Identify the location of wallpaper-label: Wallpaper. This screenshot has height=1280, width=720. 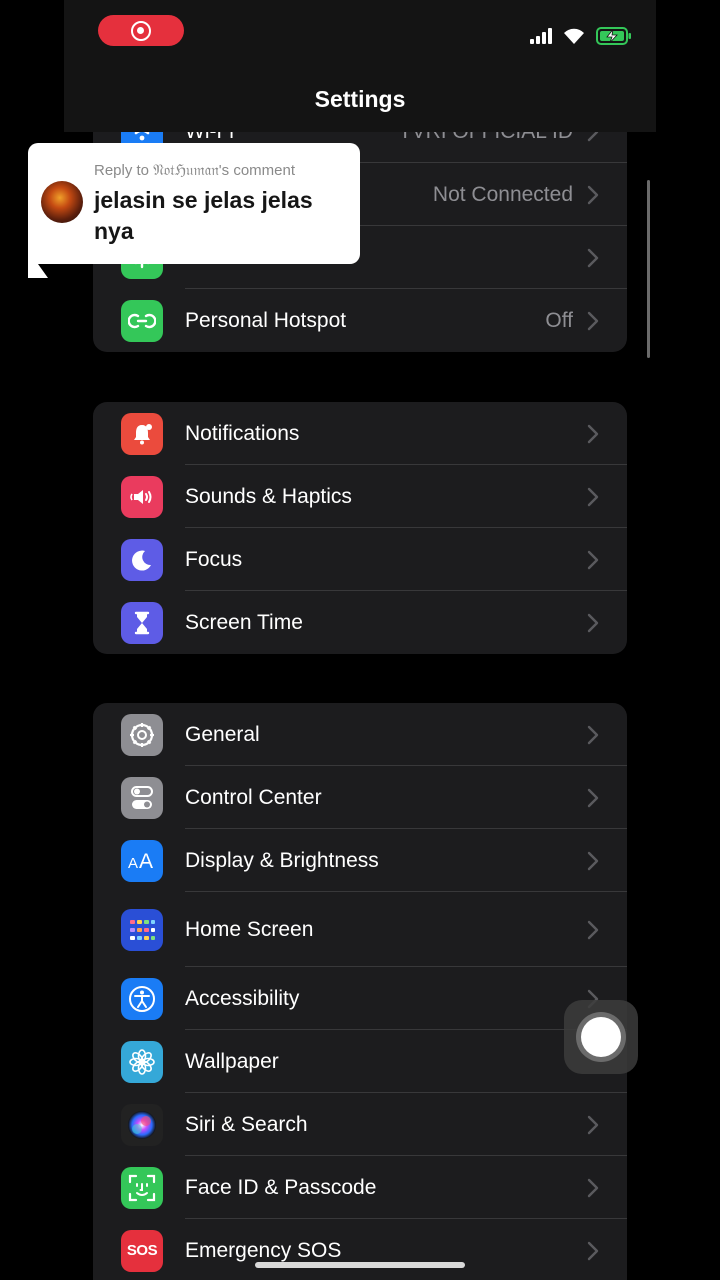
(232, 1061).